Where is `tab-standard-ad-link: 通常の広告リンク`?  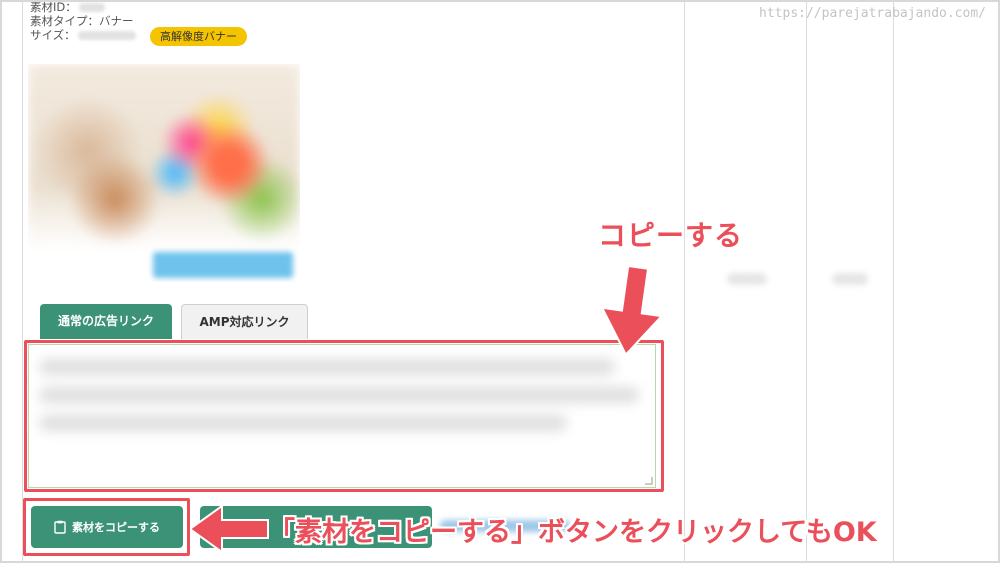 tab-standard-ad-link: 通常の広告リンク is located at coordinates (106, 321).